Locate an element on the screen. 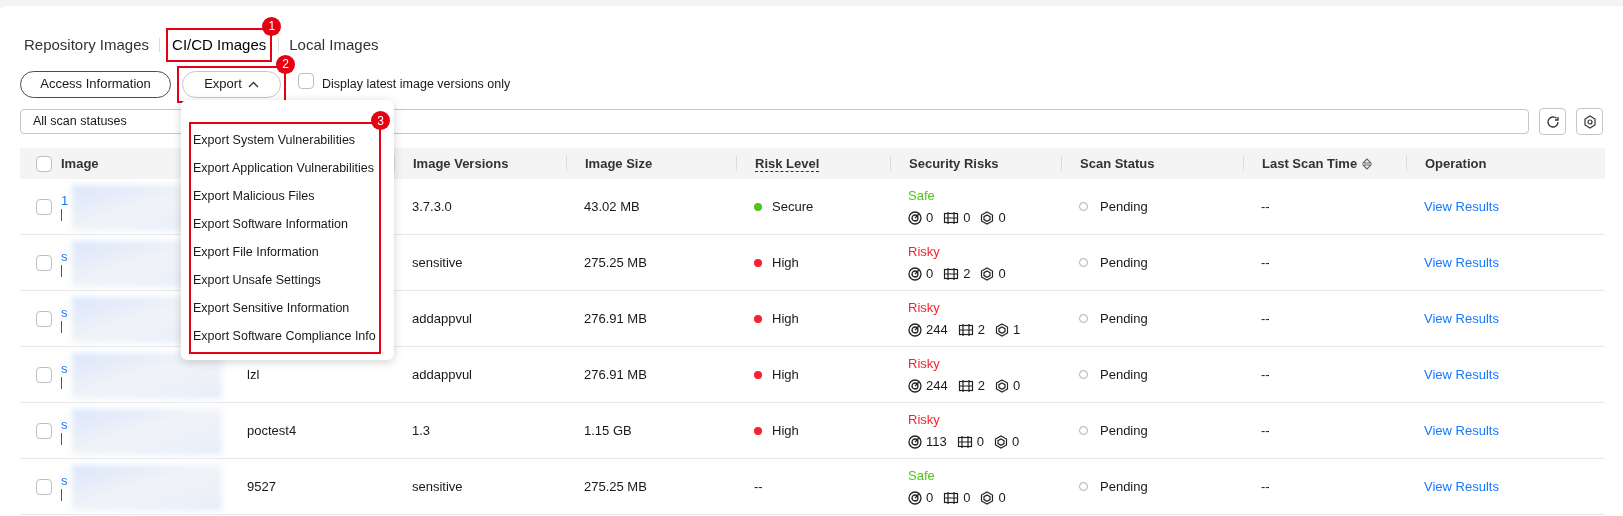 Image resolution: width=1623 pixels, height=516 pixels. settings-icon is located at coordinates (1589, 121).